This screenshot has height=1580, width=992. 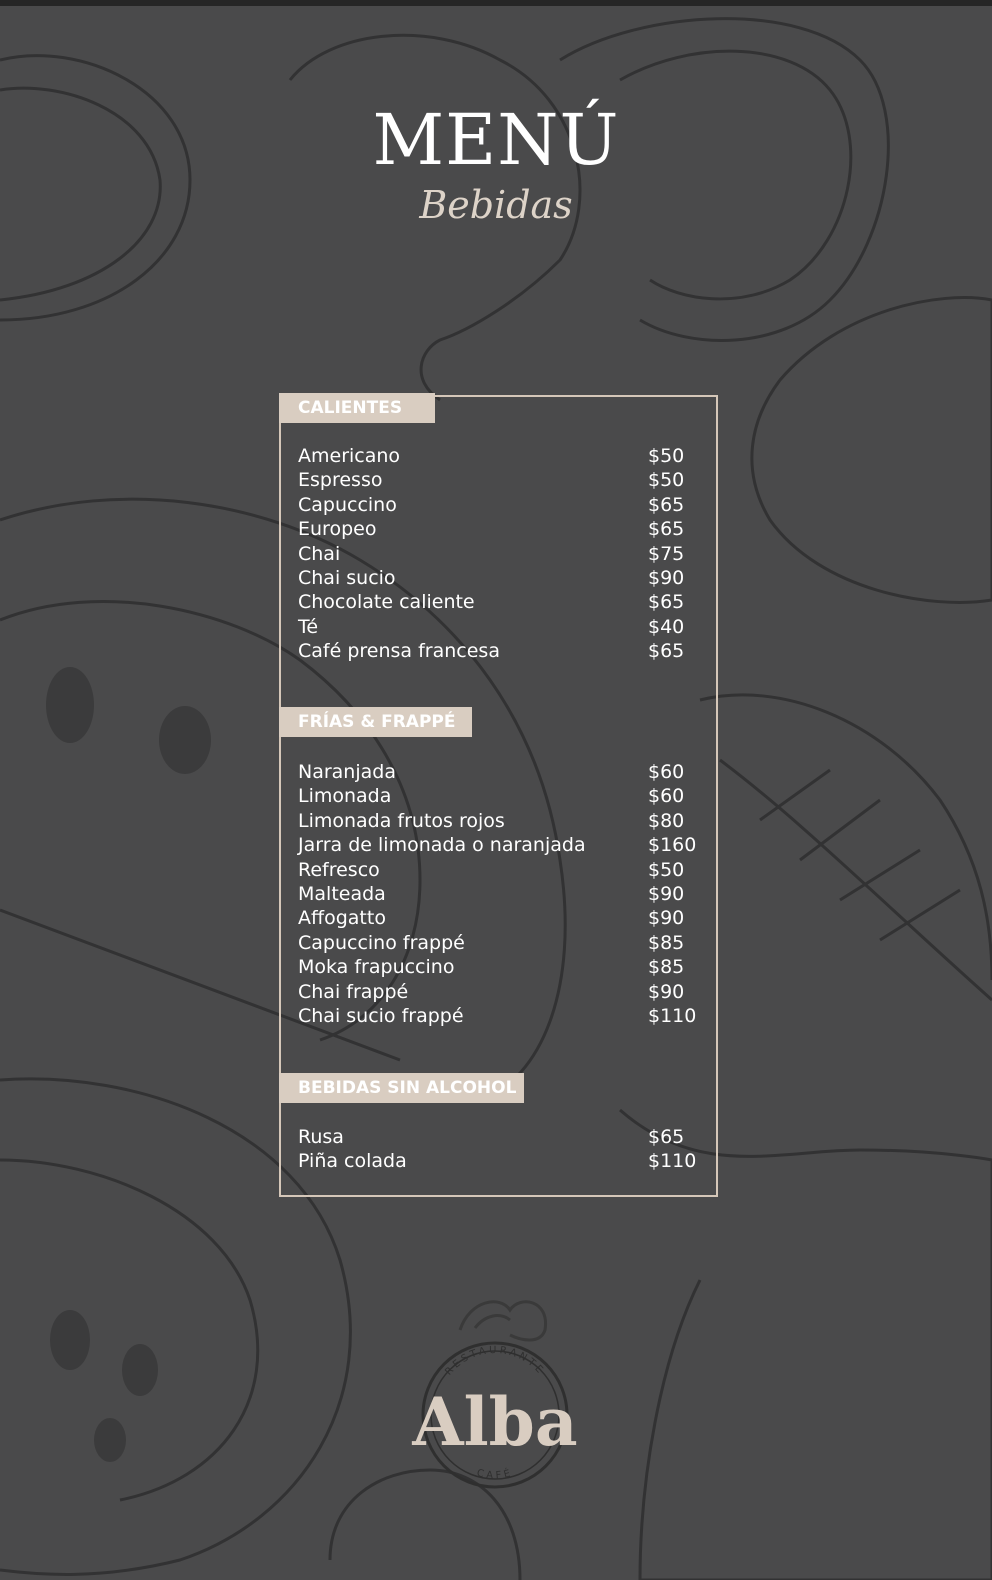 I want to click on list-item: Moka frapuccino $85, so click(x=498, y=967).